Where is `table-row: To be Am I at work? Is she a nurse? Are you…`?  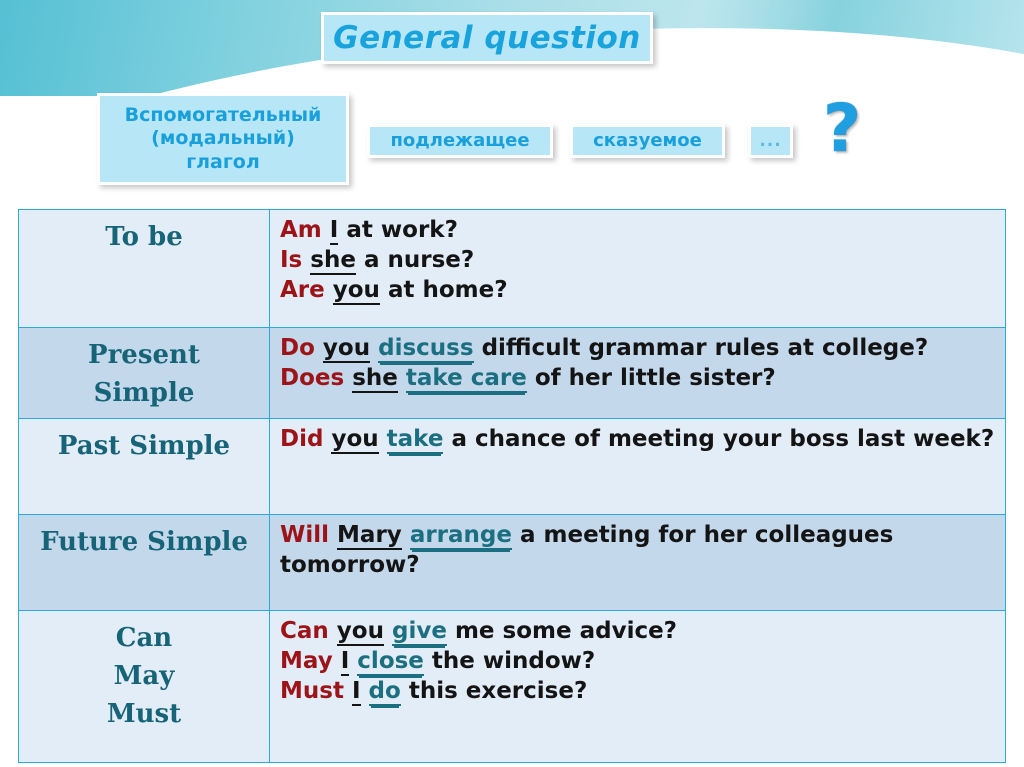 table-row: To be Am I at work? Is she a nurse? Are you… is located at coordinates (512, 268).